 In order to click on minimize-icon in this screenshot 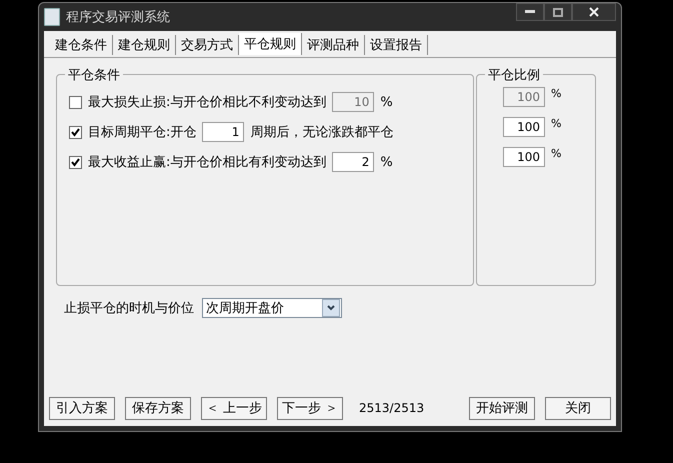, I will do `click(530, 12)`.